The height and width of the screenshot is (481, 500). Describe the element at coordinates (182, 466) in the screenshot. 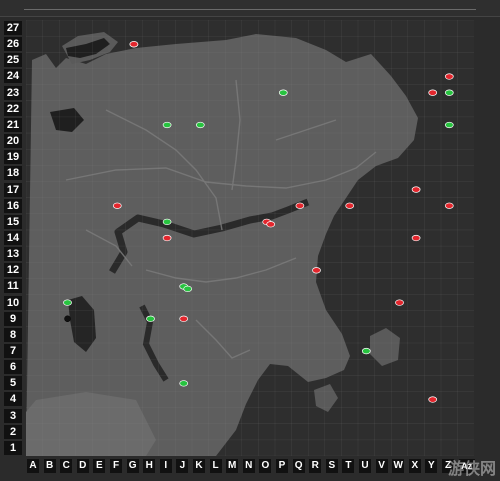

I see `col-label-j: J` at that location.